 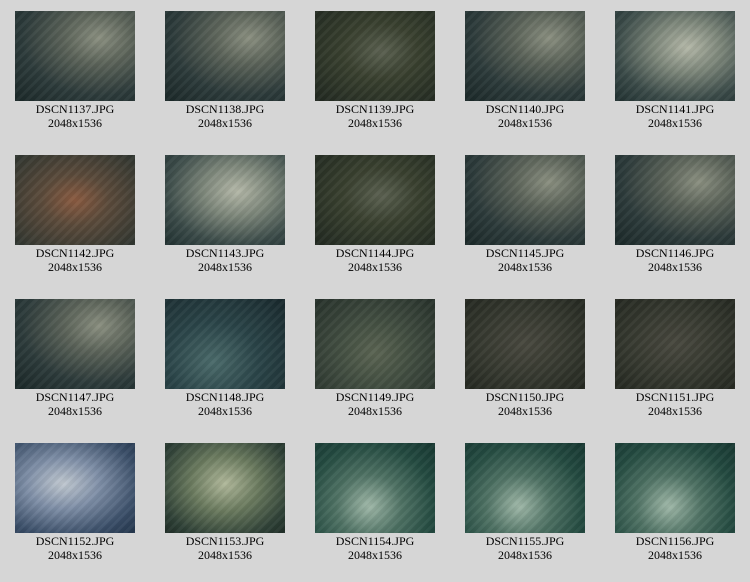 I want to click on thumbnail-filename: DSCN1152.JPG, so click(x=75, y=541).